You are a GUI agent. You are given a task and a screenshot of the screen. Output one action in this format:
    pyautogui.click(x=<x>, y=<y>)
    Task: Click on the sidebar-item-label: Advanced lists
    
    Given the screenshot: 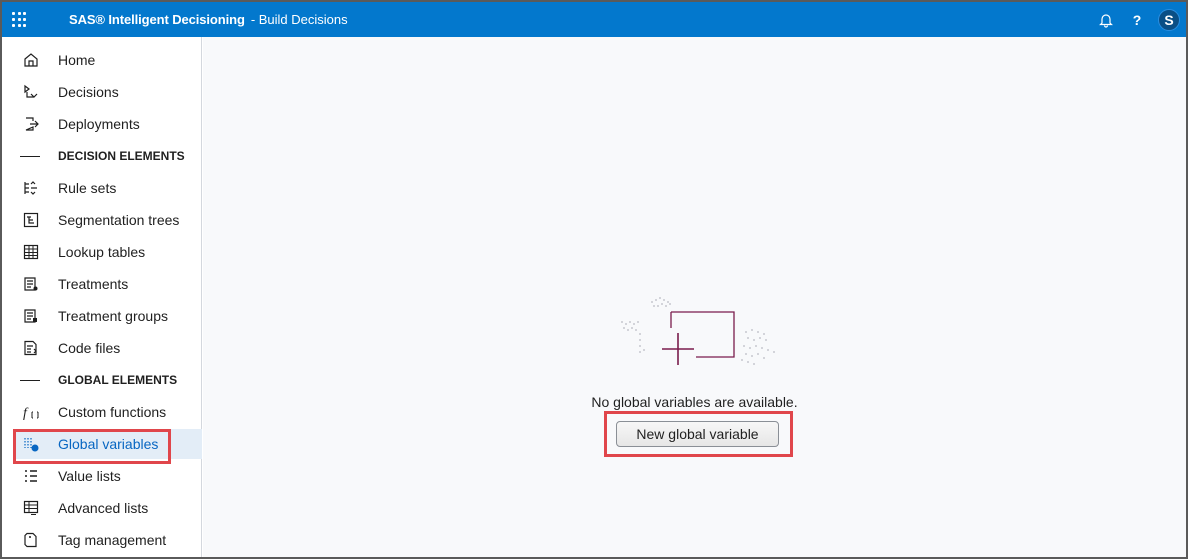 What is the action you would take?
    pyautogui.click(x=103, y=508)
    